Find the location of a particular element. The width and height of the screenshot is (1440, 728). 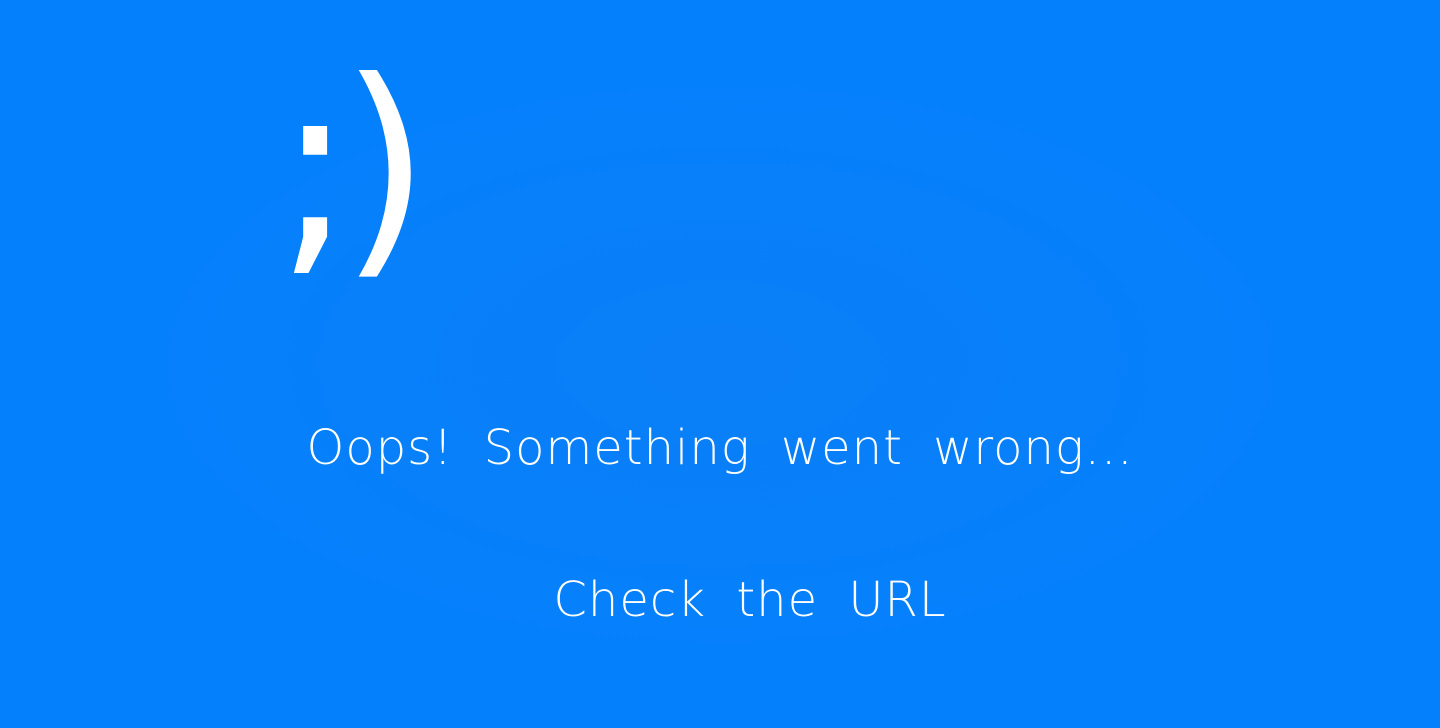

wink-emoticon: ;) is located at coordinates (353, 166).